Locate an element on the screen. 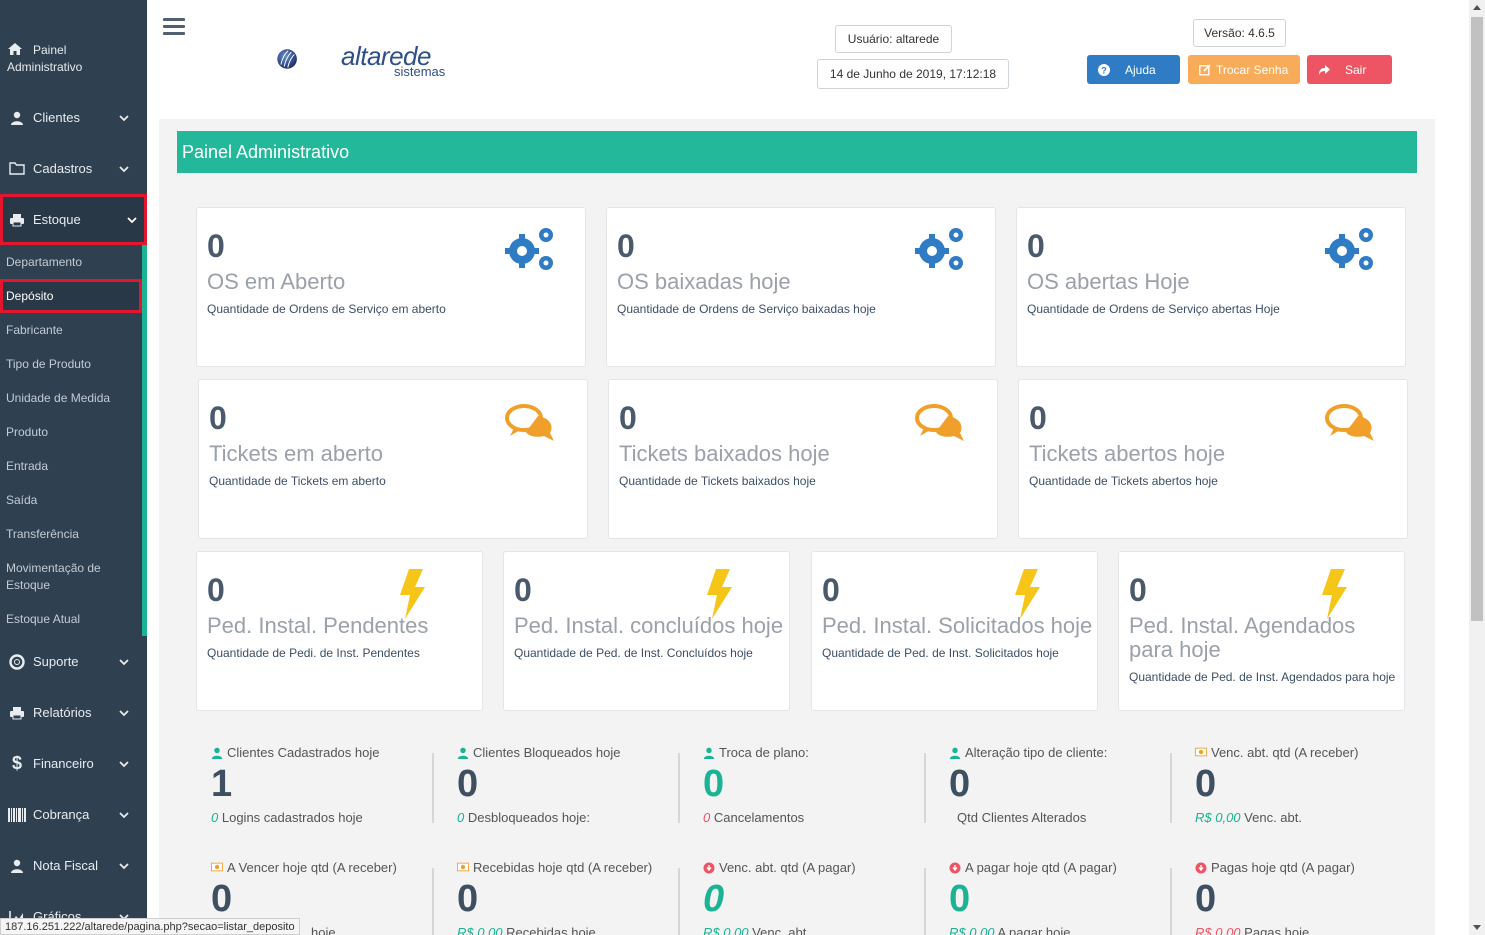 The width and height of the screenshot is (1485, 935). nav-label: Relatórios is located at coordinates (62, 712).